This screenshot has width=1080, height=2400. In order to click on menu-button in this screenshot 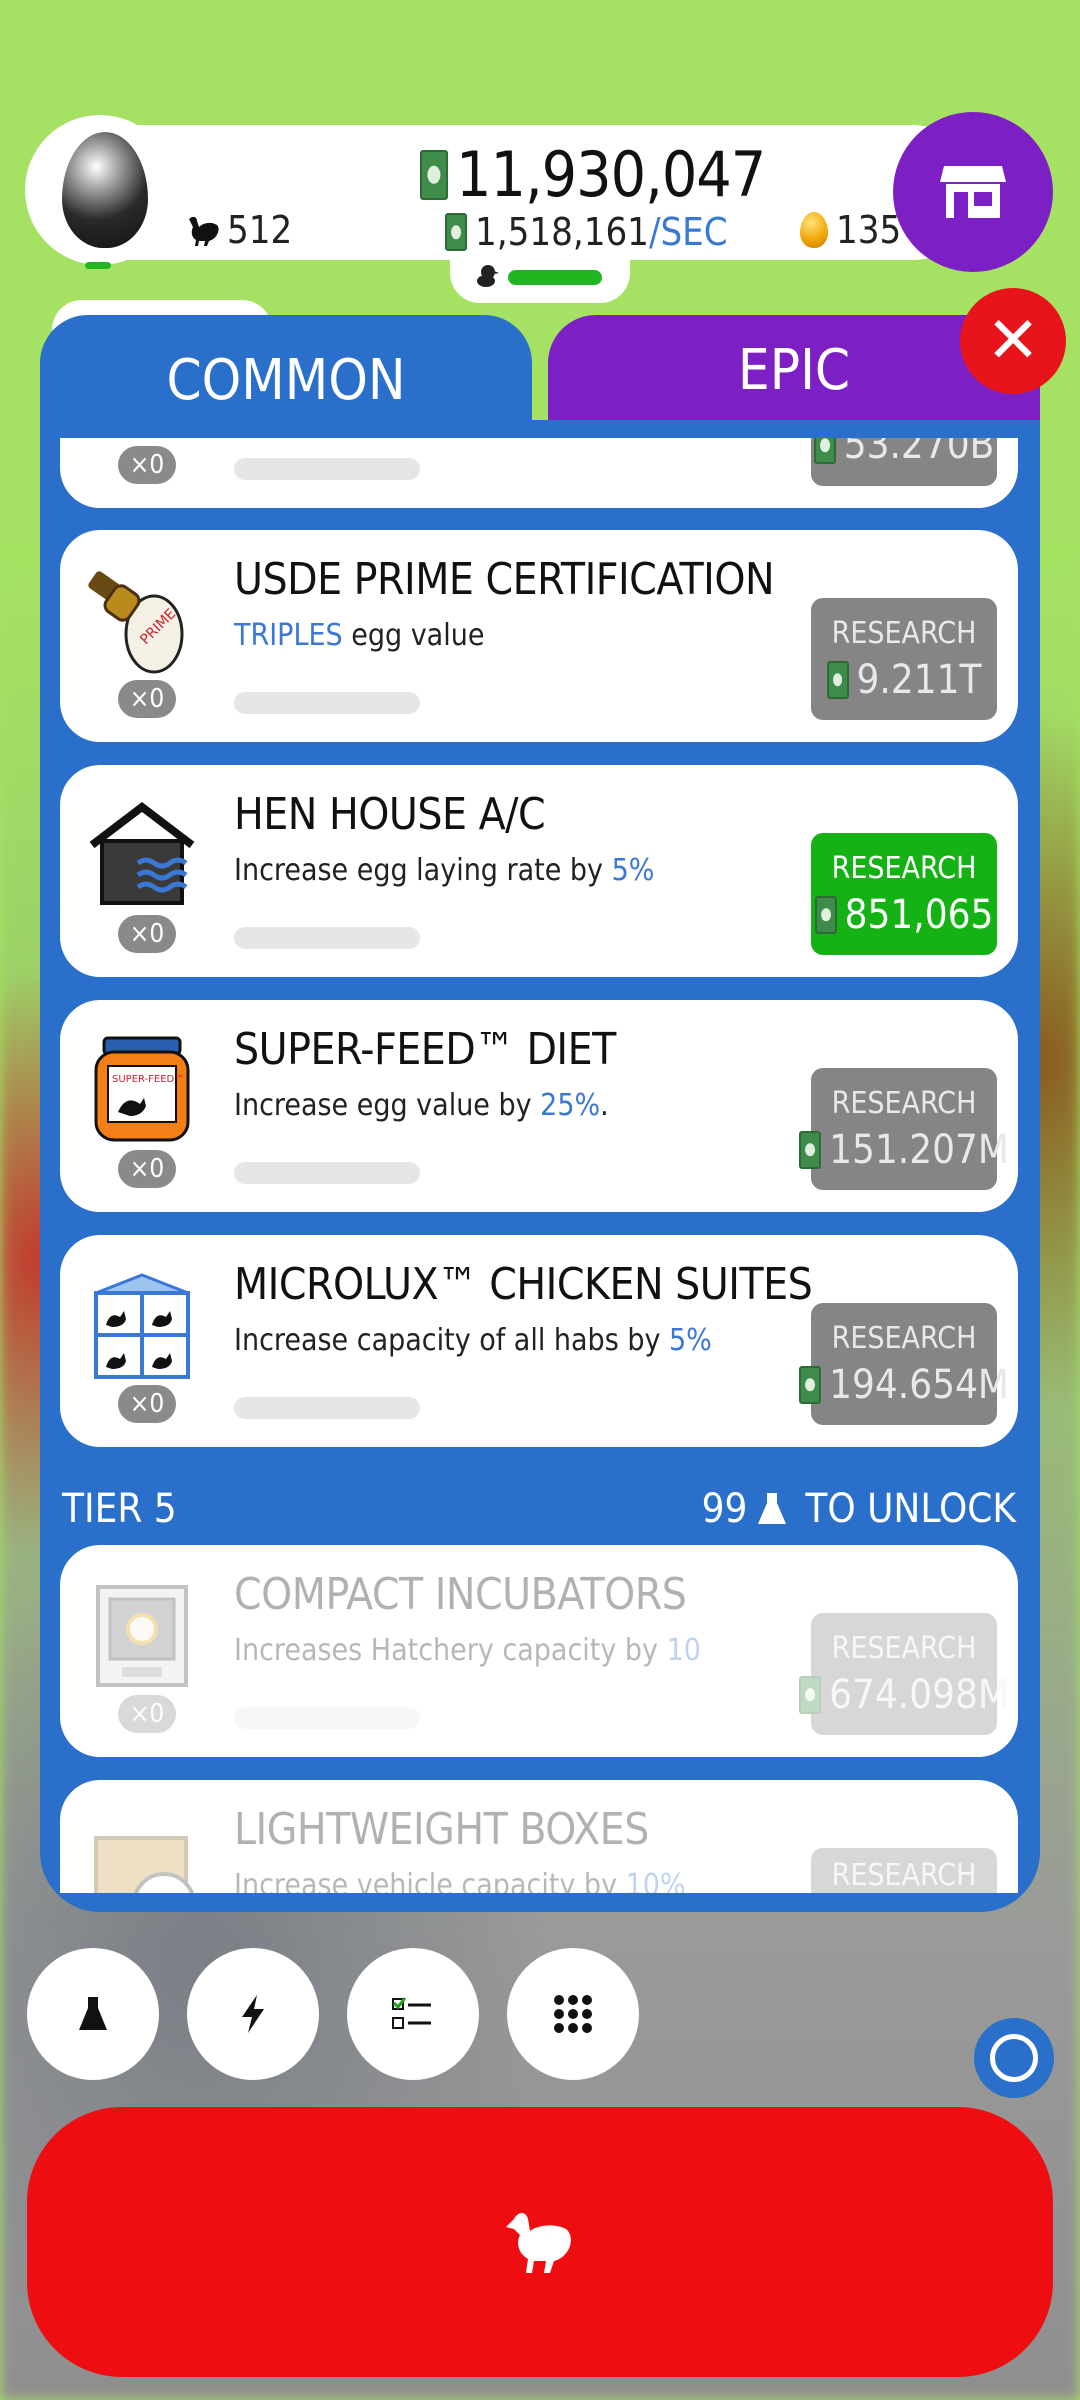, I will do `click(573, 2014)`.